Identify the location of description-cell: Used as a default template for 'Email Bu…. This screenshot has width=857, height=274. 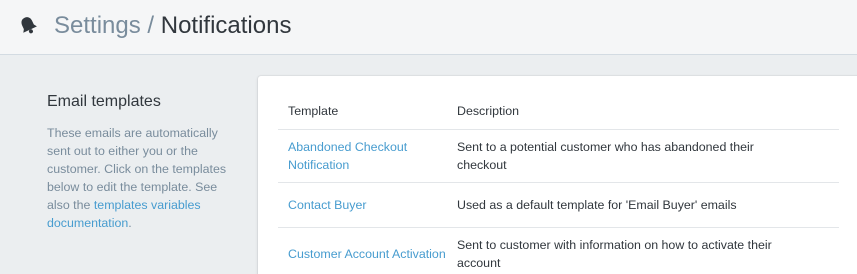
(648, 205).